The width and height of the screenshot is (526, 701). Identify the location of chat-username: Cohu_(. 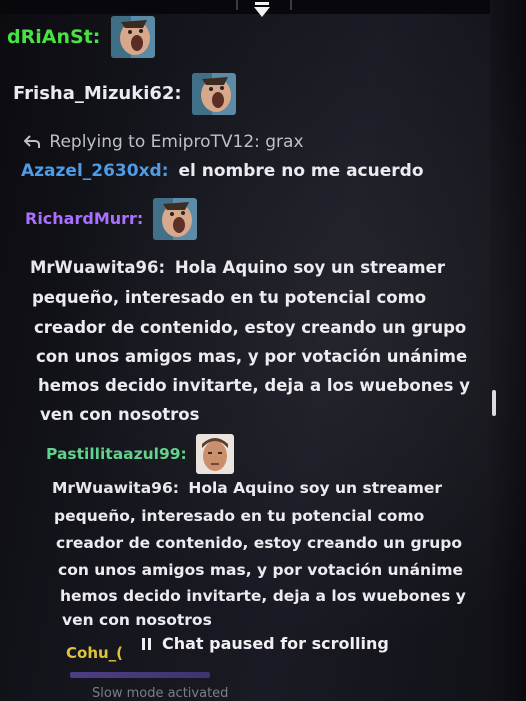
(94, 653).